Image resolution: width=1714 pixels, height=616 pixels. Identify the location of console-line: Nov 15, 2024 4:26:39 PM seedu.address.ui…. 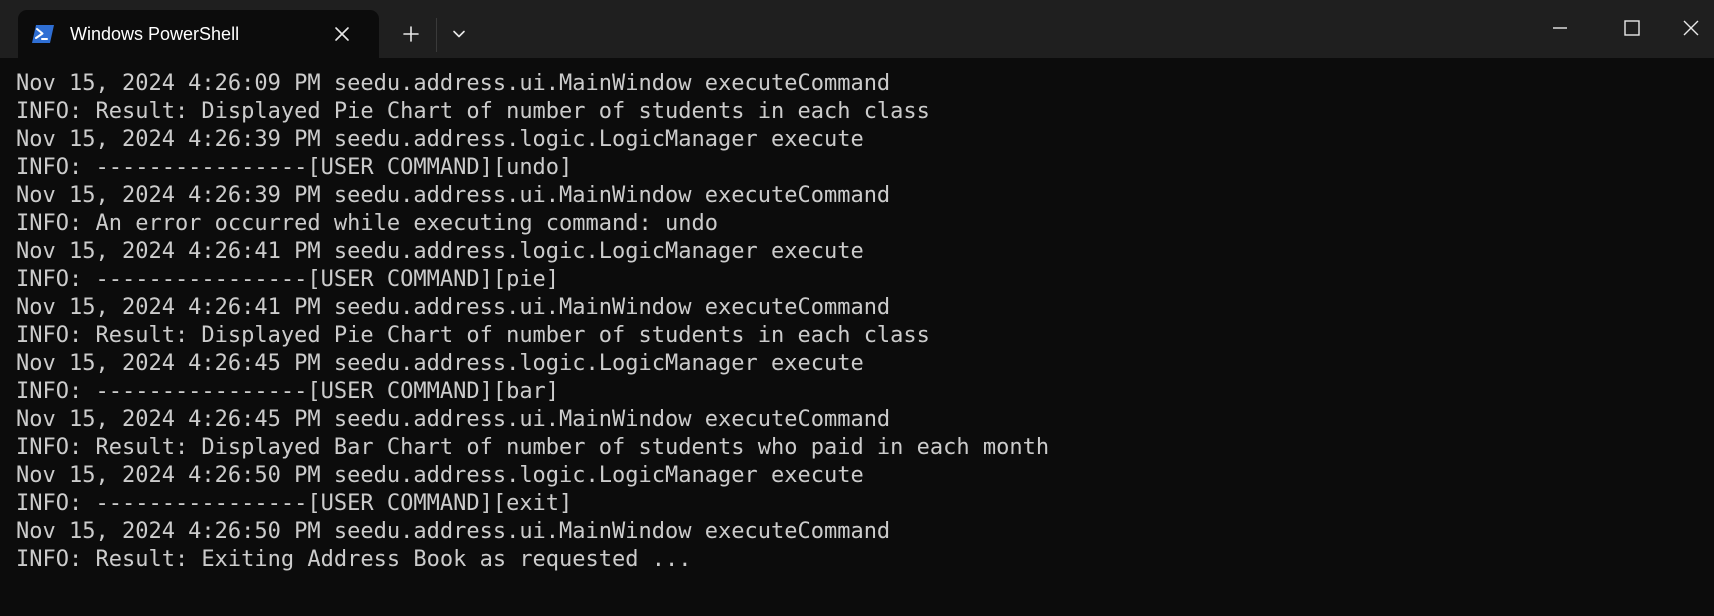
(453, 195).